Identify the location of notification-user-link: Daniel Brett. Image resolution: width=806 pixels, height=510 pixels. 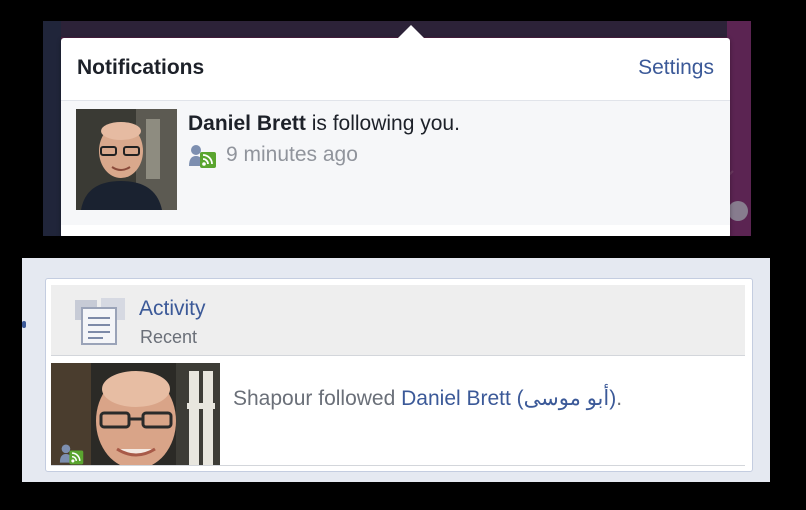
(247, 123).